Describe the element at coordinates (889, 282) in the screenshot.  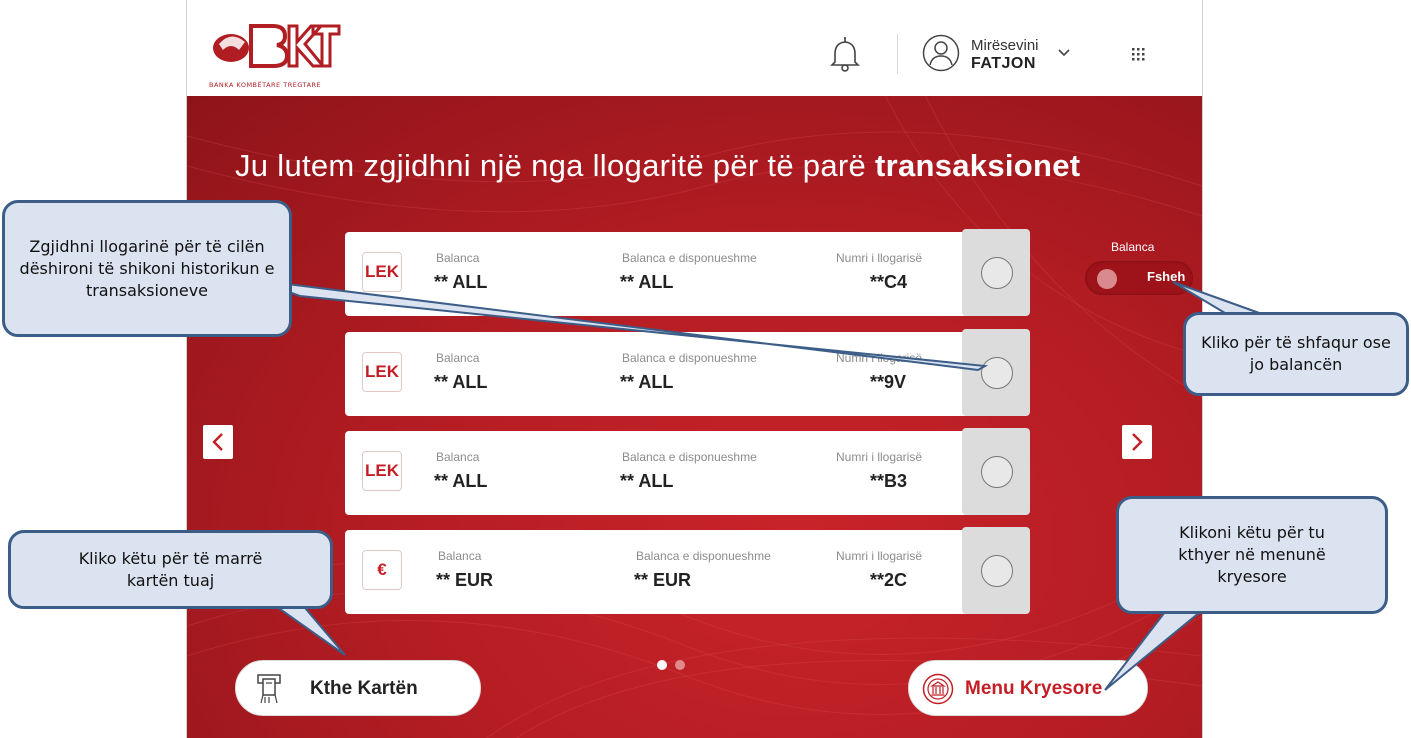
I see `account-number-value: **C4` at that location.